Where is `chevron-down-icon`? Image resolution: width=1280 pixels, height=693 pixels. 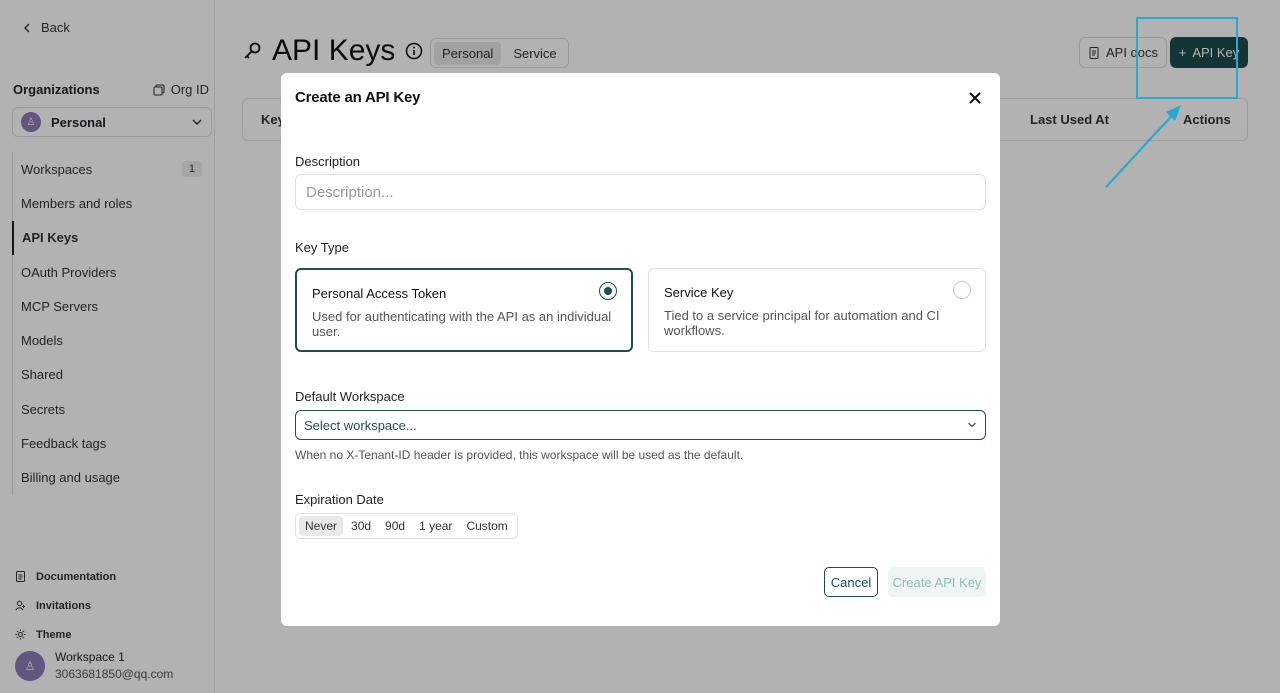
chevron-down-icon is located at coordinates (972, 425).